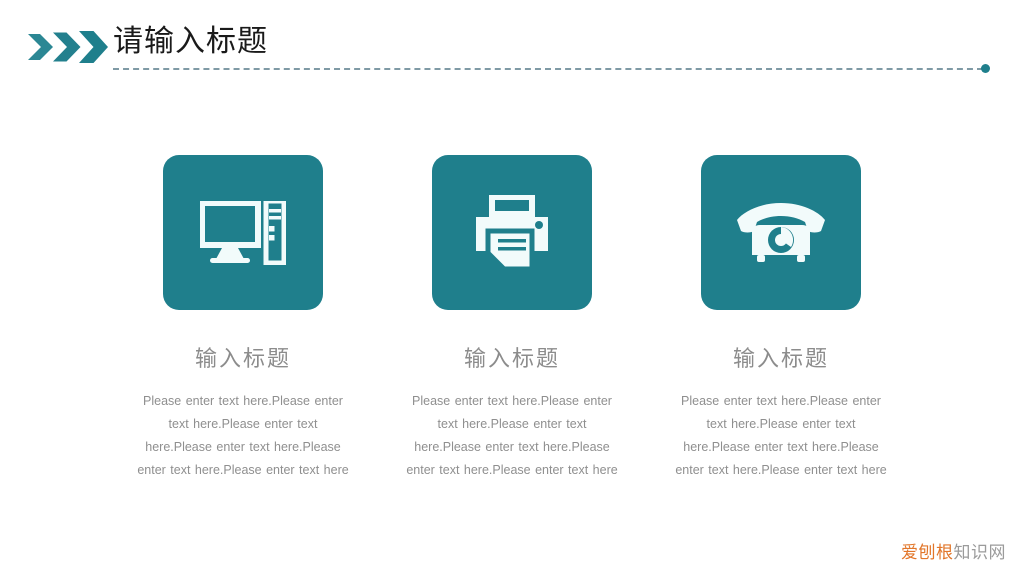 The height and width of the screenshot is (576, 1024). What do you see at coordinates (979, 552) in the screenshot?
I see `watermark-suffix: 知识网` at bounding box center [979, 552].